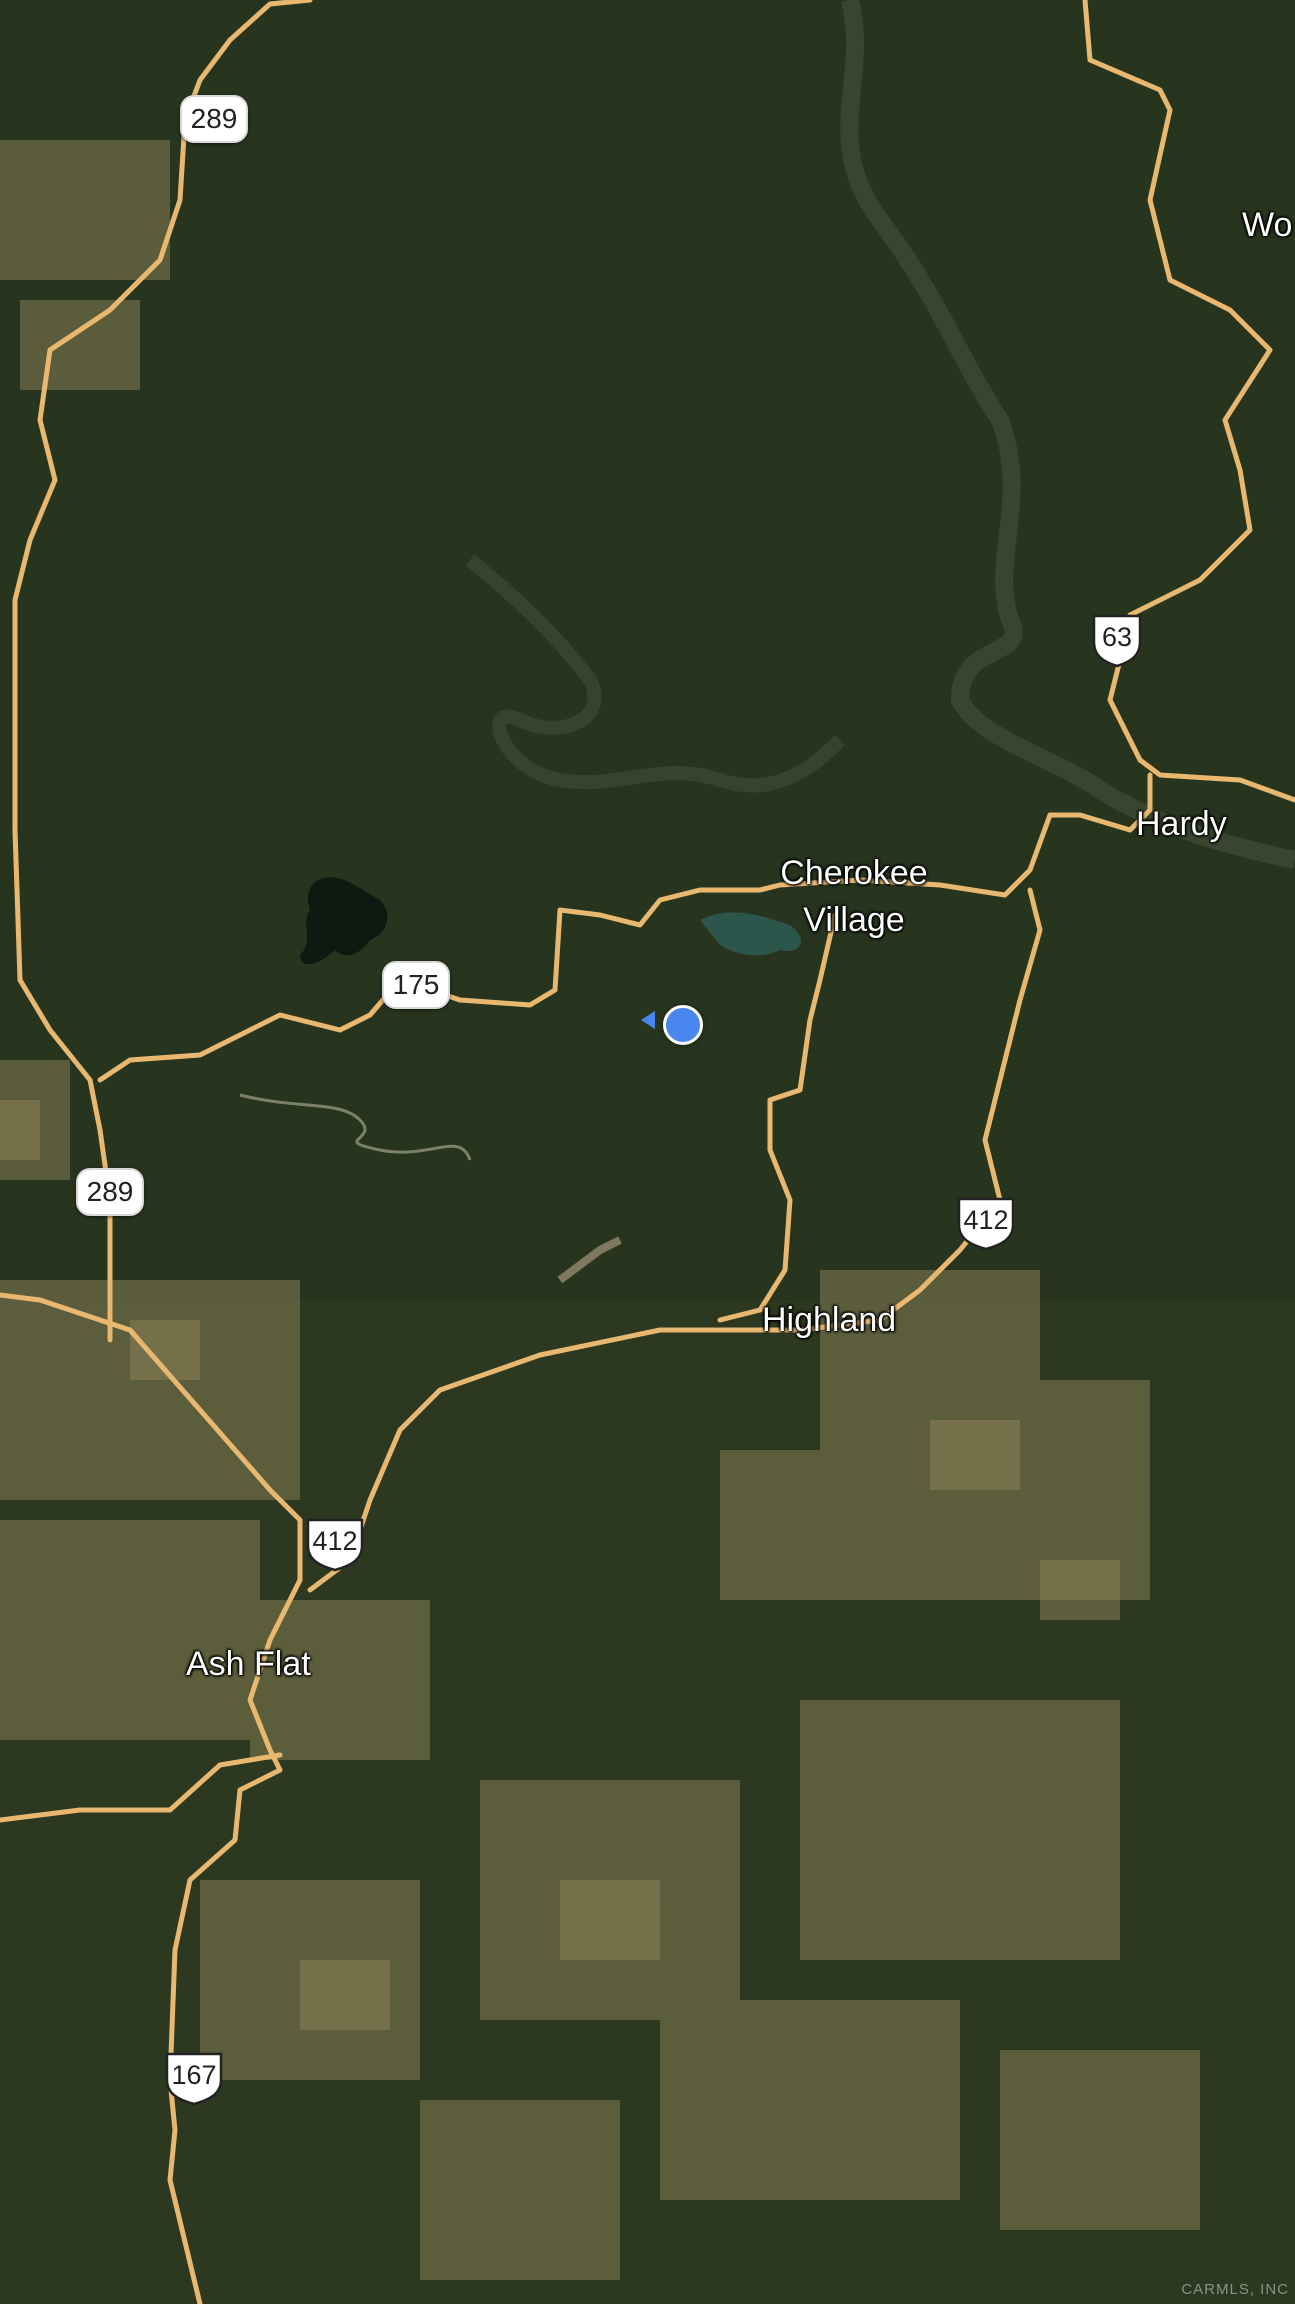 Image resolution: width=1295 pixels, height=2304 pixels. I want to click on route-shield-289-south: 289, so click(110, 1192).